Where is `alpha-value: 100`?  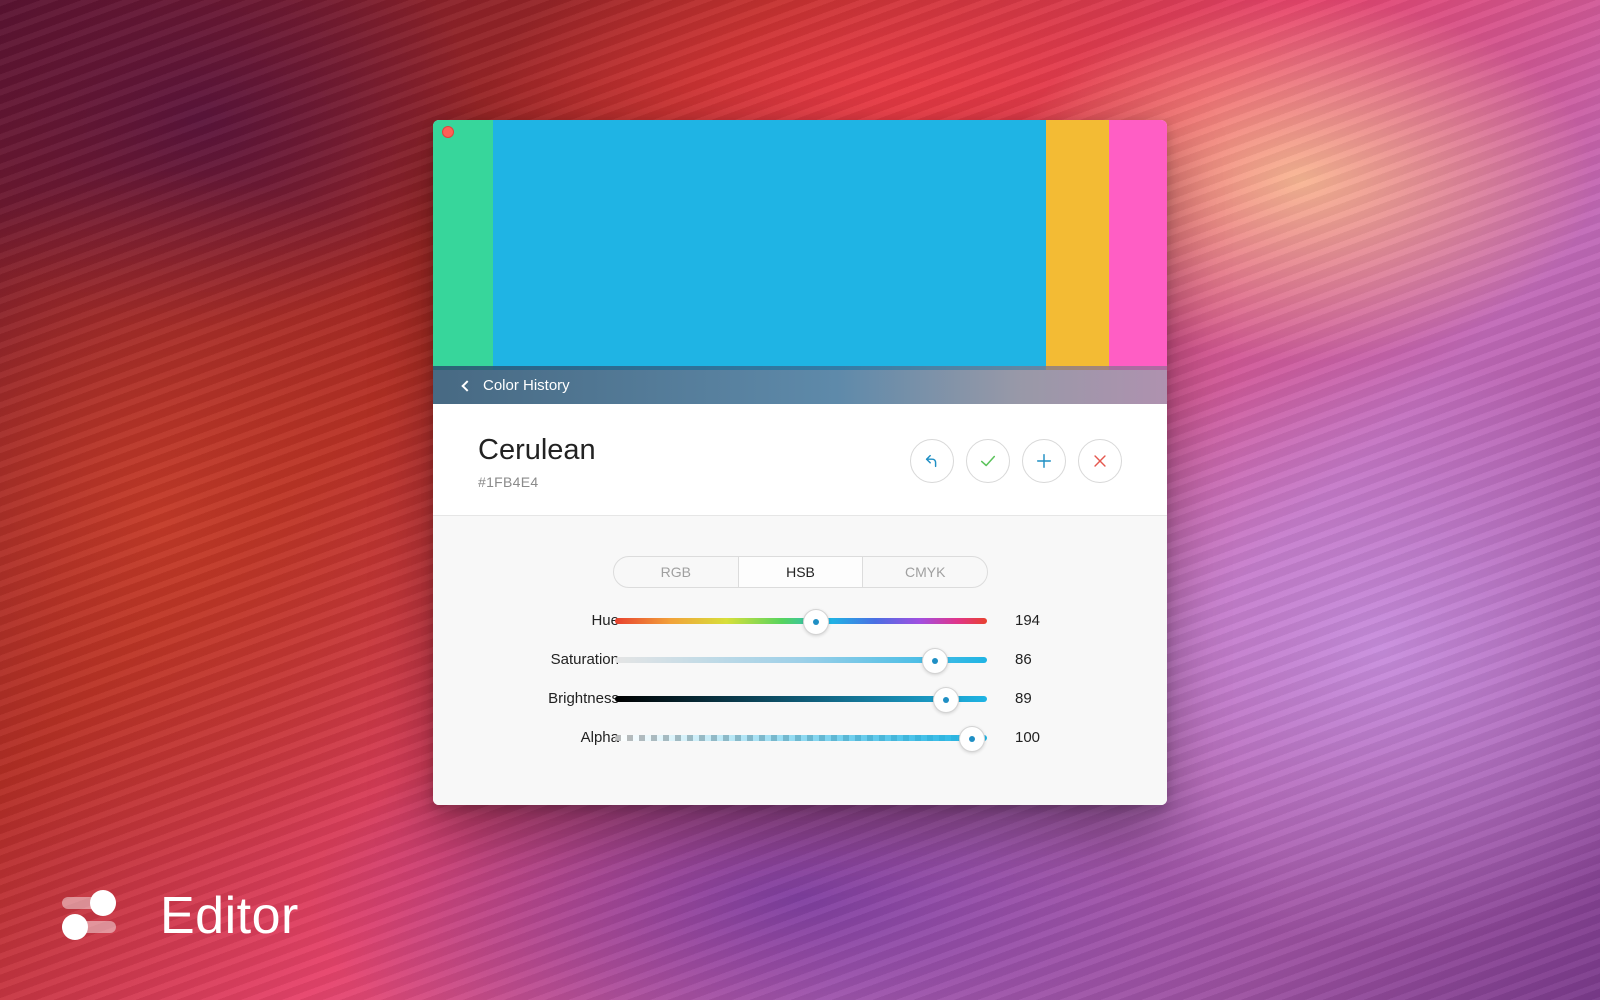
alpha-value: 100 is located at coordinates (1028, 737).